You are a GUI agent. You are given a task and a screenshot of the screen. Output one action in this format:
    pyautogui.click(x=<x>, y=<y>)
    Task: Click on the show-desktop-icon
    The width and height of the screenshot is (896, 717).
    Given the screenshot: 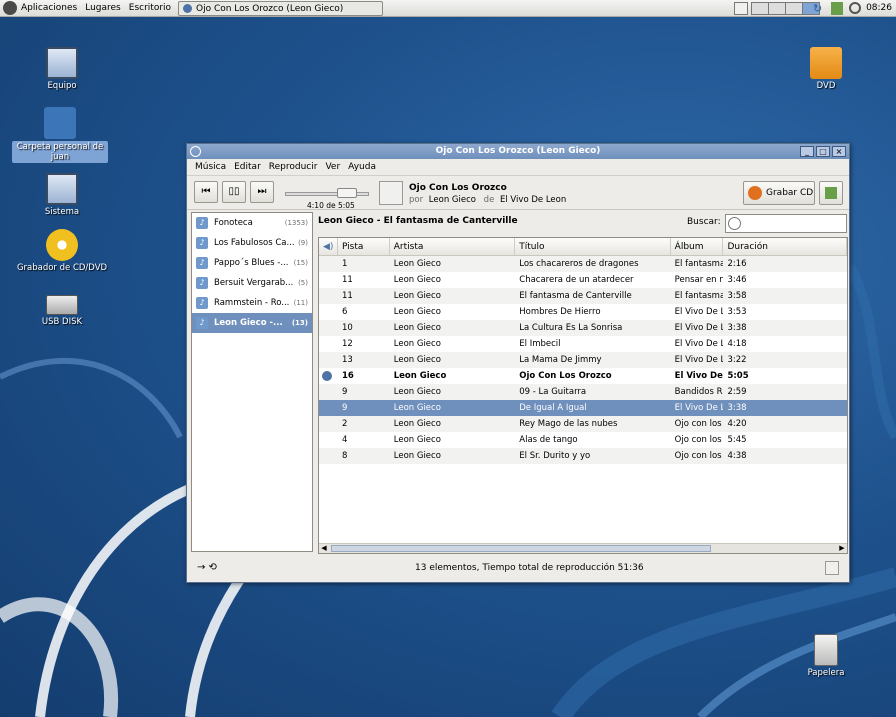 What is the action you would take?
    pyautogui.click(x=741, y=8)
    